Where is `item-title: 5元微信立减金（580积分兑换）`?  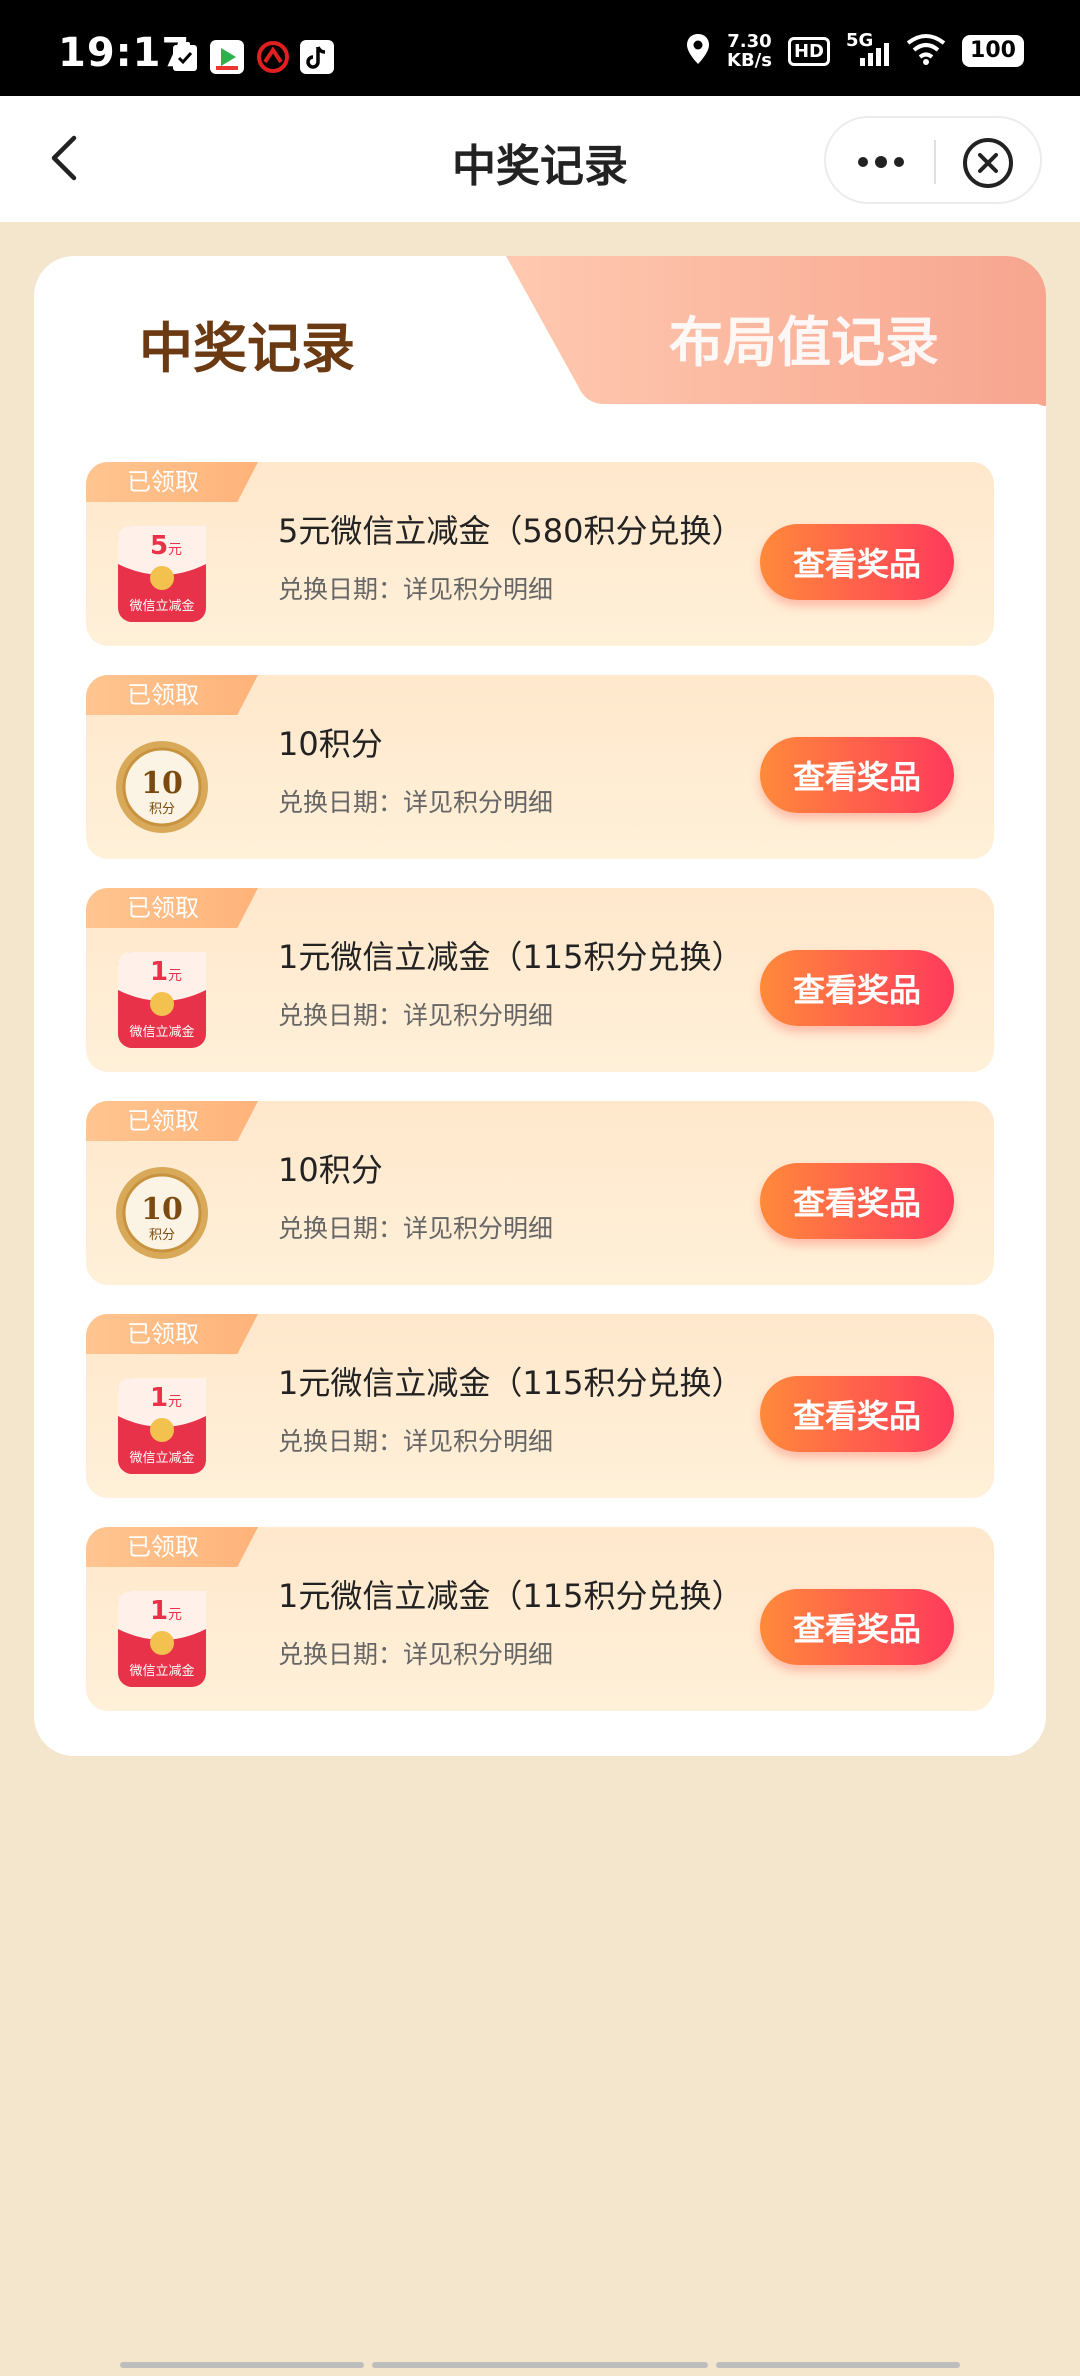 item-title: 5元微信立减金（580积分兑换） is located at coordinates (511, 531).